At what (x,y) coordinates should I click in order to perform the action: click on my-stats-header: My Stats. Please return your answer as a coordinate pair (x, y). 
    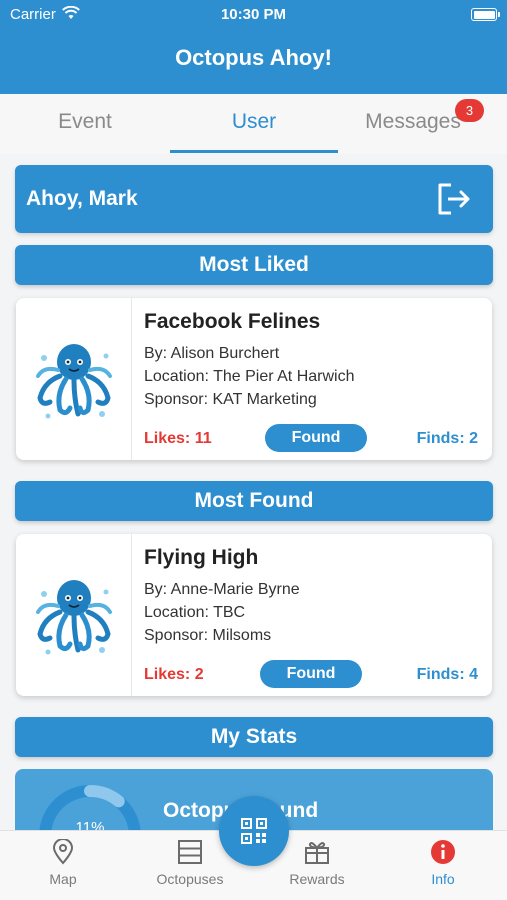
    Looking at the image, I should click on (254, 737).